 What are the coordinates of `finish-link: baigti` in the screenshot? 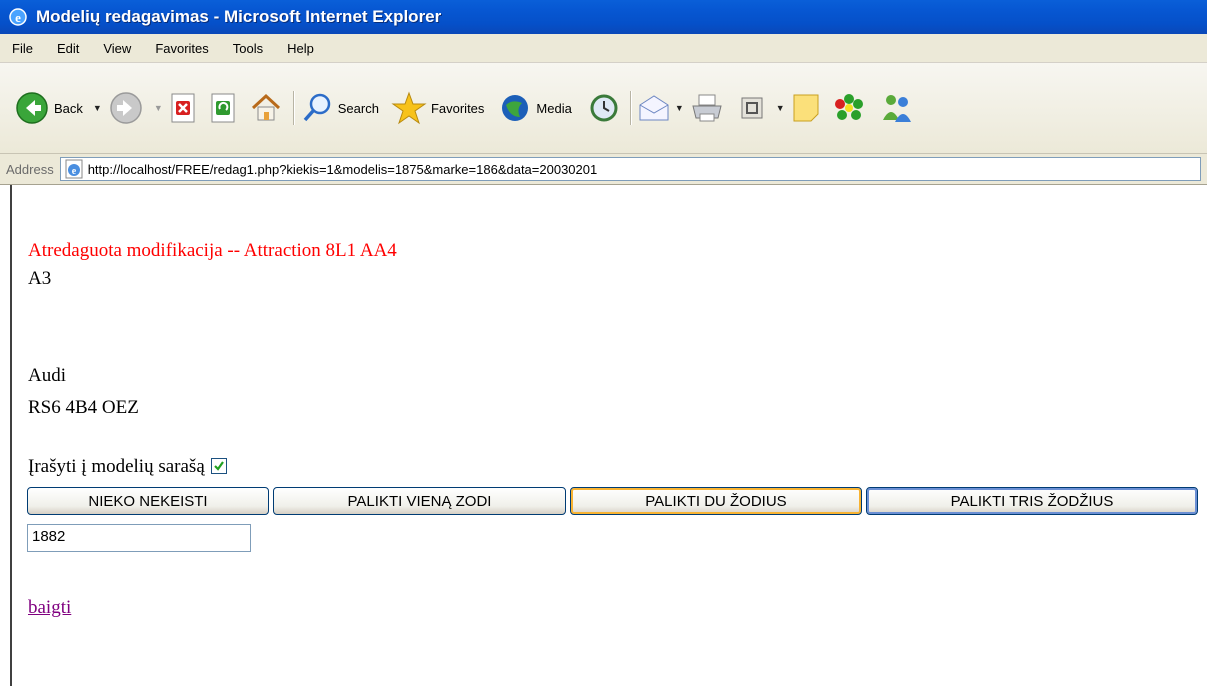 It's located at (49, 608).